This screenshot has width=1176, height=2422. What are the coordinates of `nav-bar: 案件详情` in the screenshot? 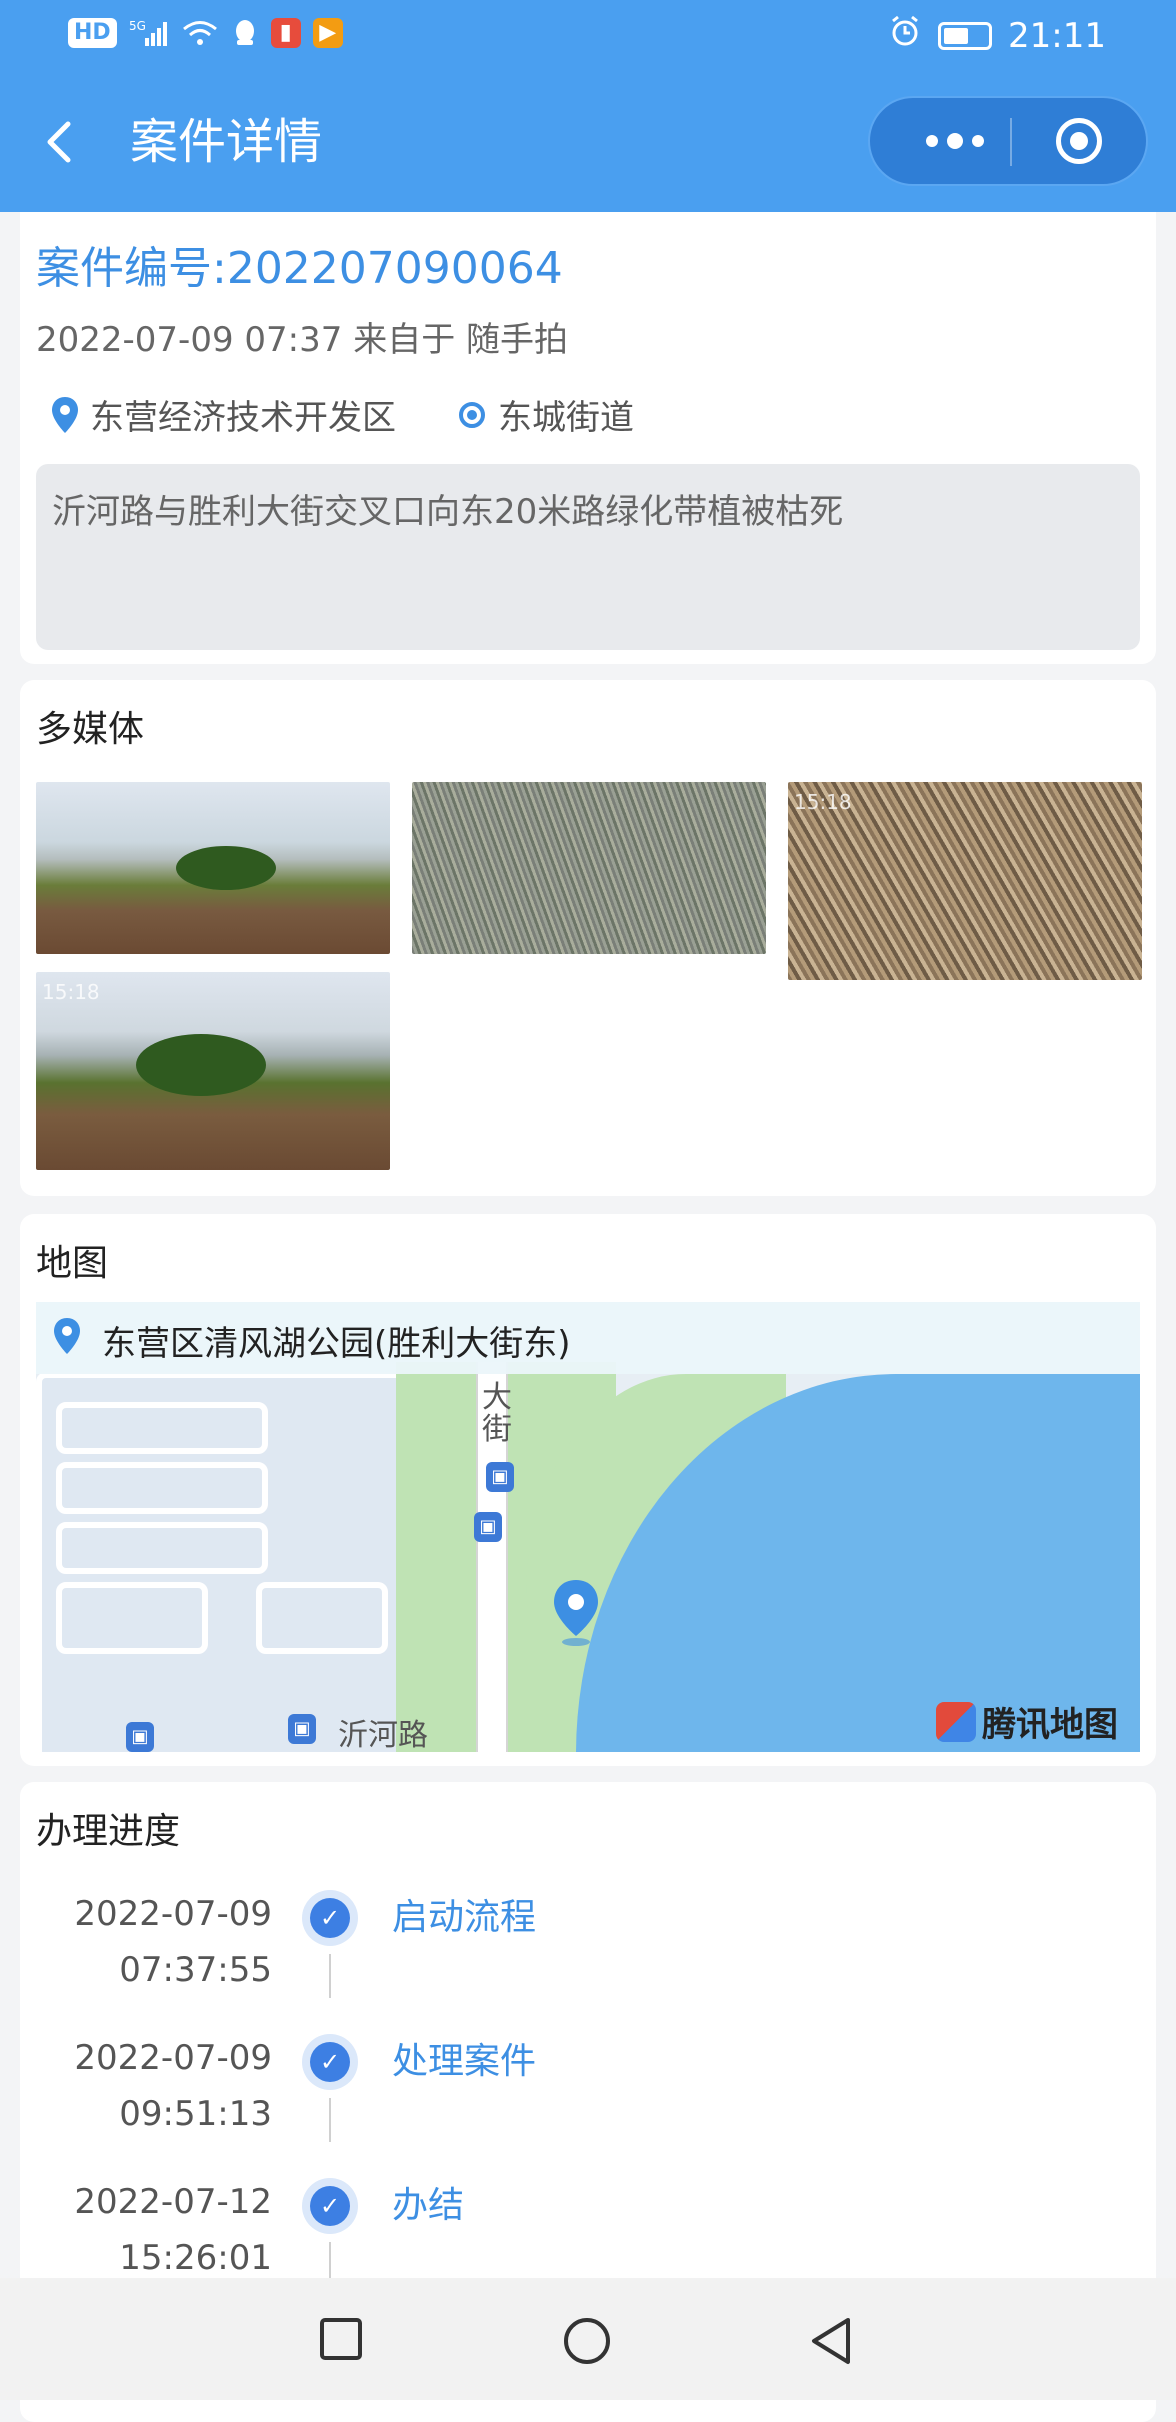 It's located at (588, 145).